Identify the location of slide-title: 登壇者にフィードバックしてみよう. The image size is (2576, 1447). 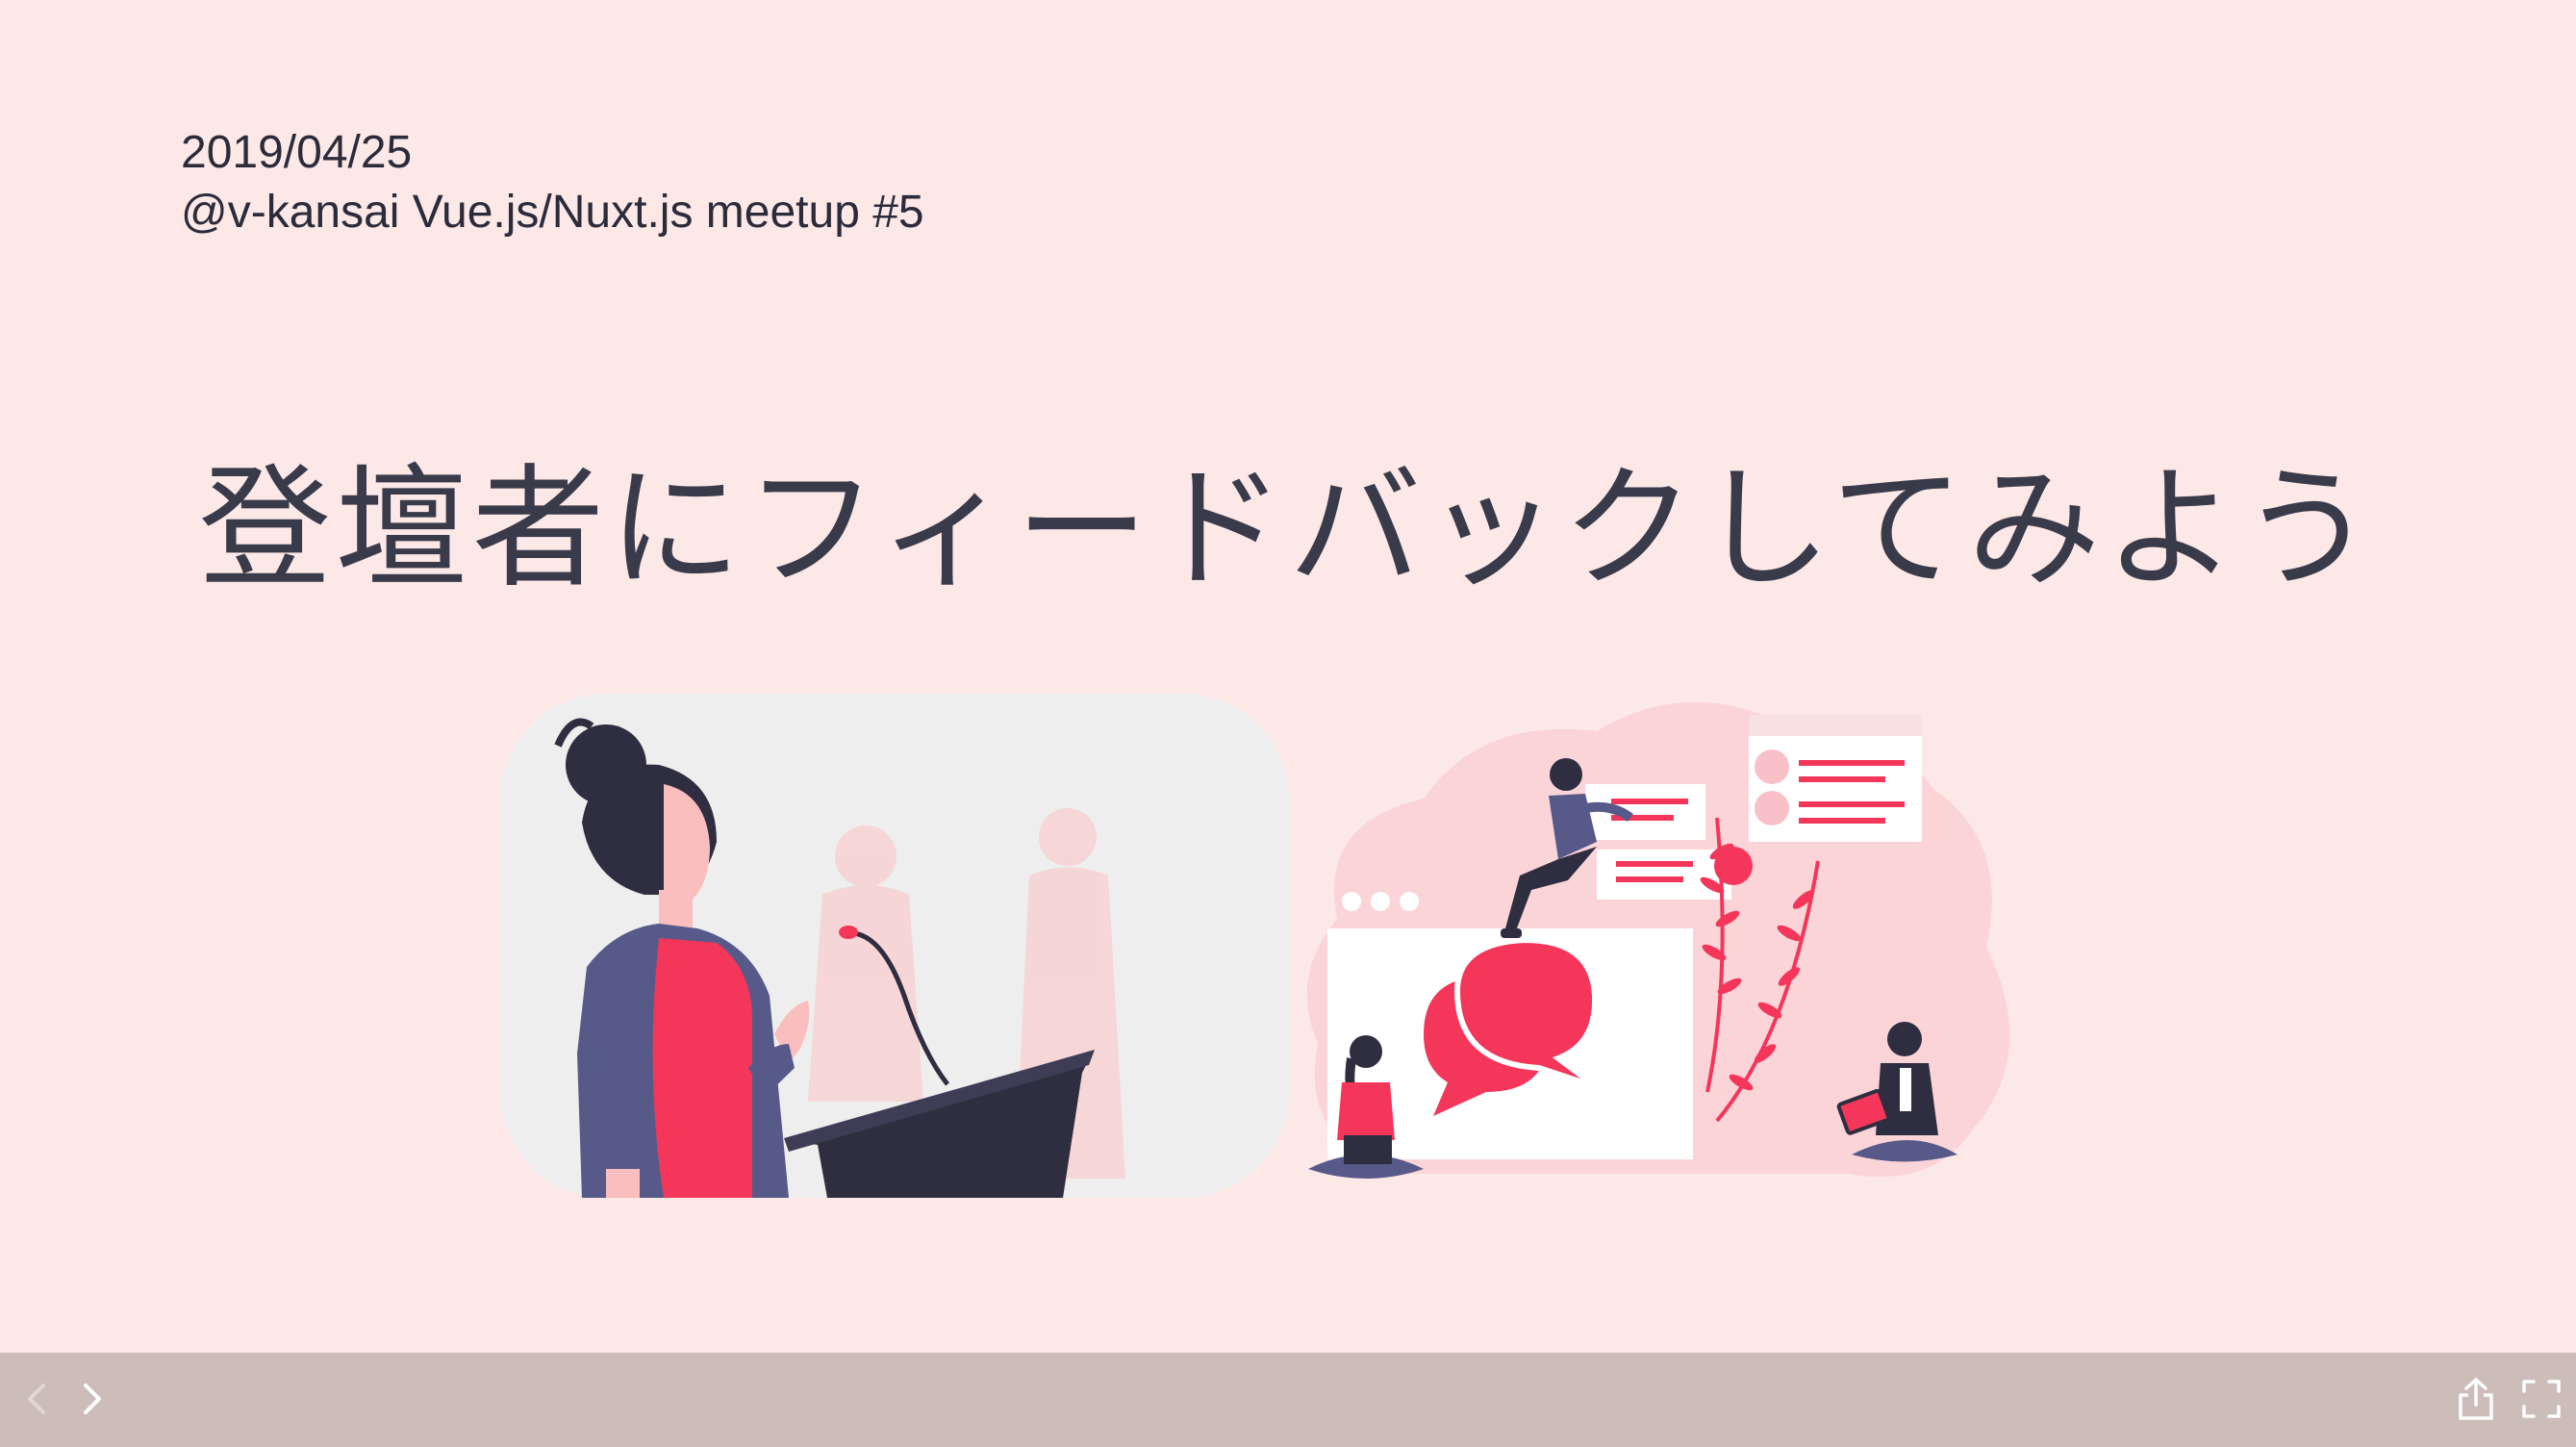
(1288, 528).